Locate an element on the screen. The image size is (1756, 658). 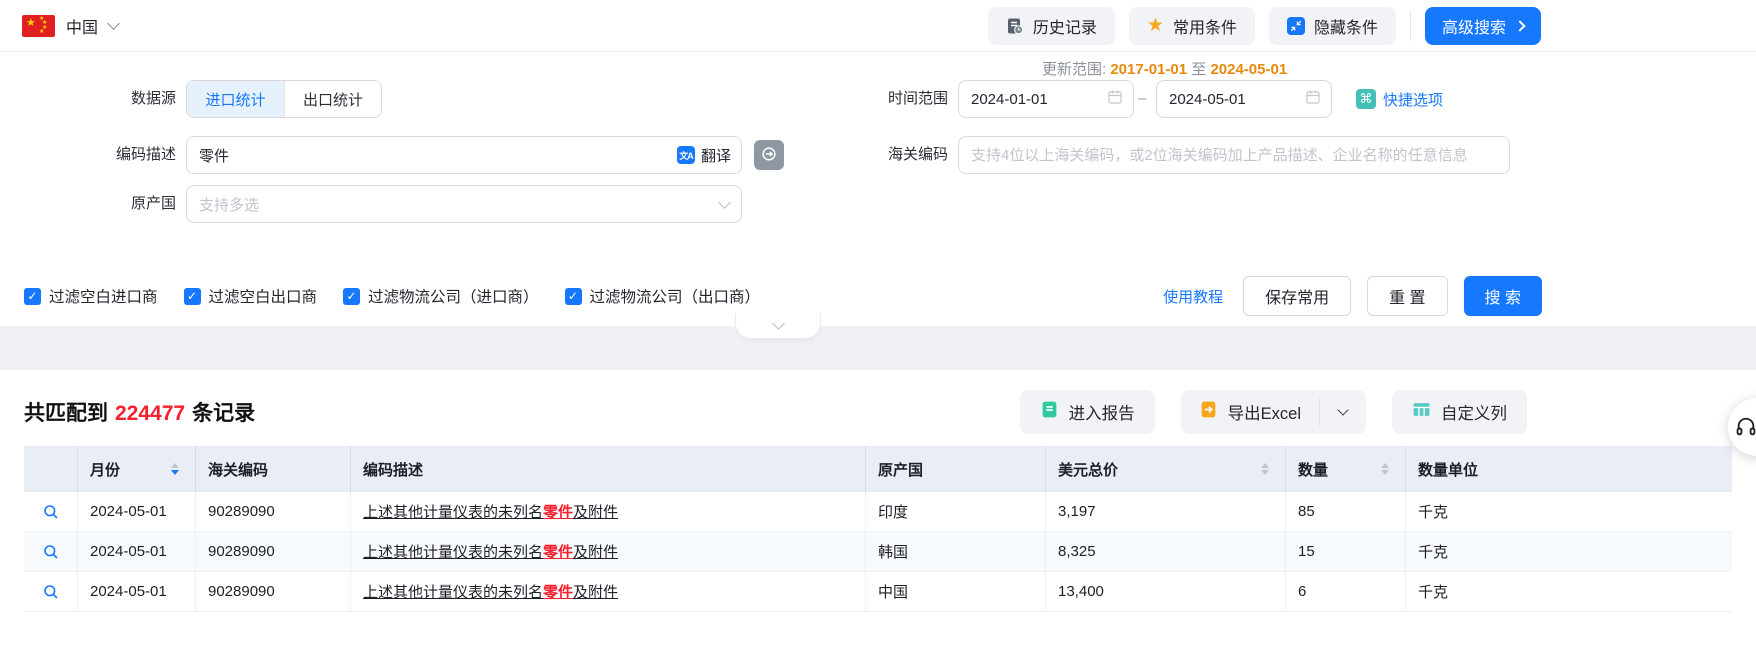
search-button: 搜 索 is located at coordinates (1502, 296).